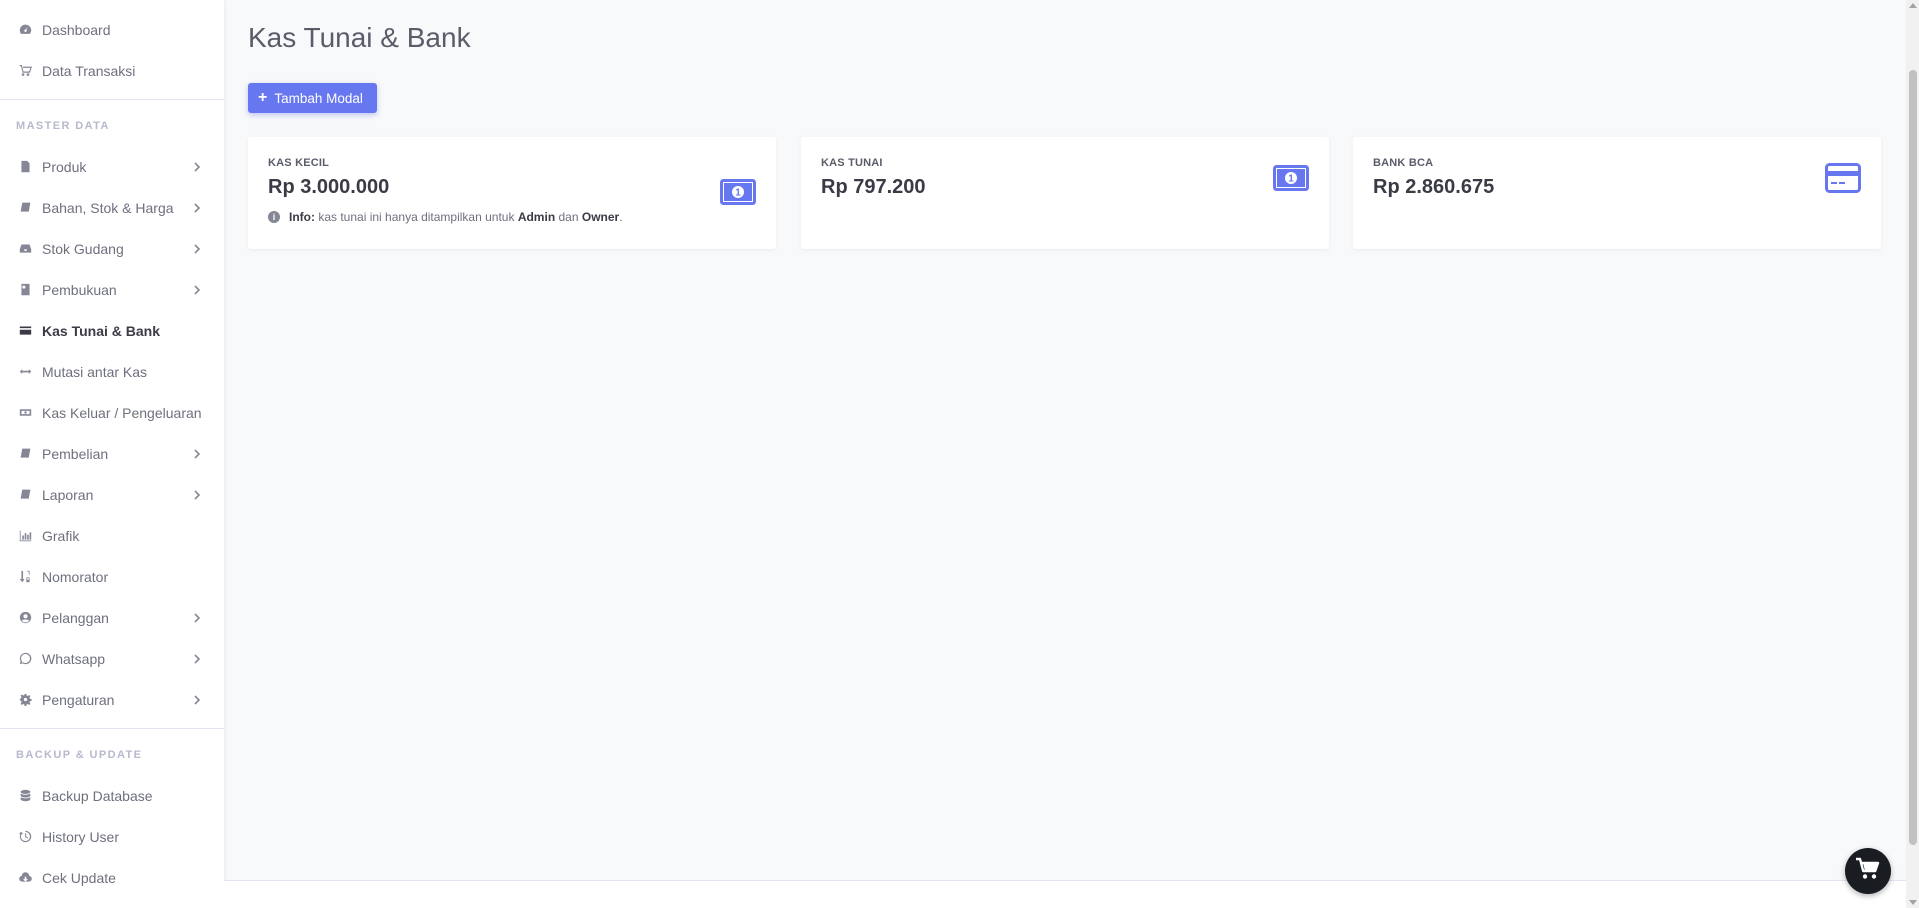 The image size is (1919, 908). Describe the element at coordinates (95, 371) in the screenshot. I see `sidebar-item-label: Mutasi antar Kas` at that location.